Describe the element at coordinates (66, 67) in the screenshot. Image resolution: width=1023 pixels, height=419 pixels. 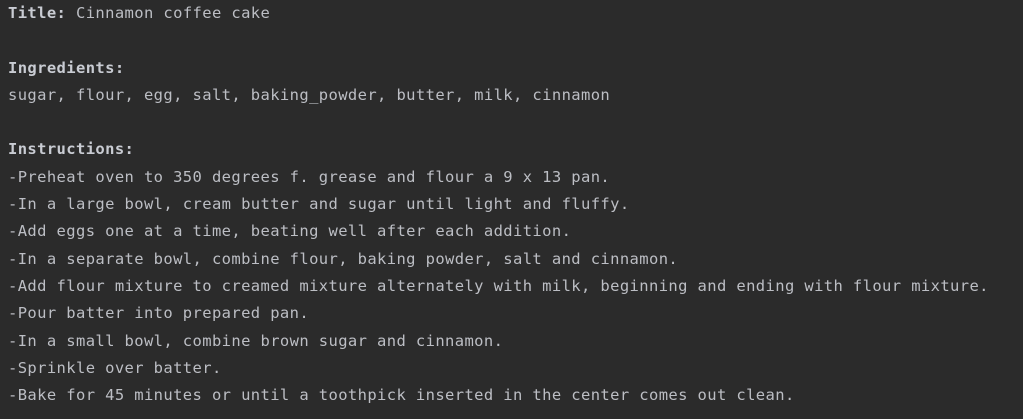
I see `ingredients-label: Ingredients:` at that location.